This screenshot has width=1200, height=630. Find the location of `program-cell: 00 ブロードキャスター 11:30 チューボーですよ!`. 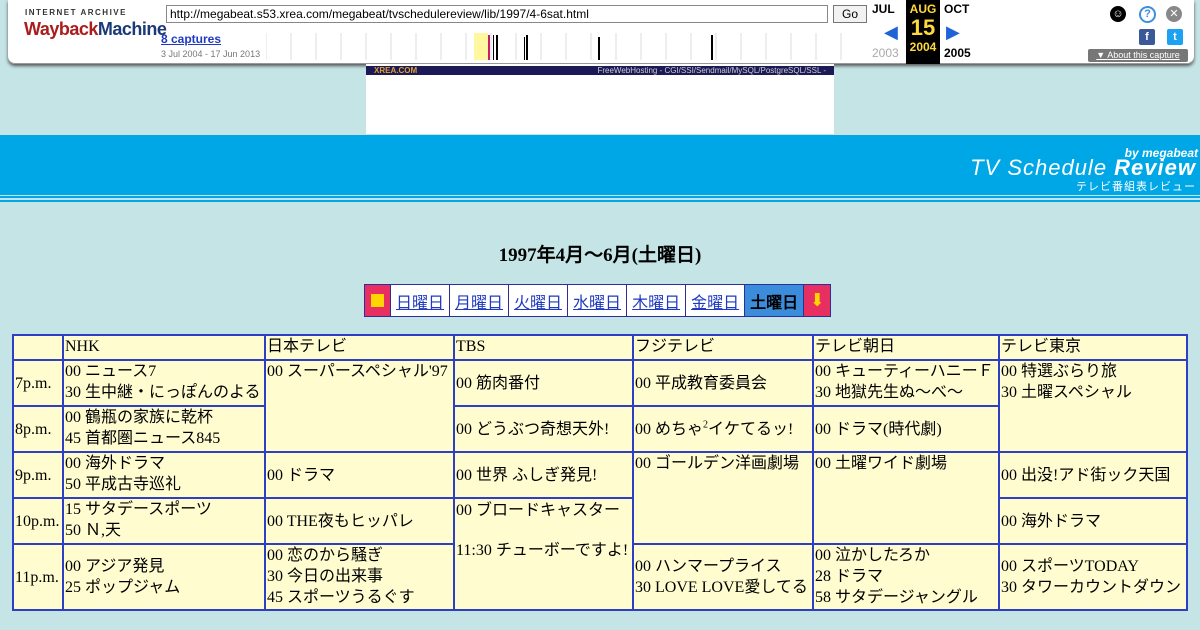

program-cell: 00 ブロードキャスター 11:30 チューボーですよ! is located at coordinates (543, 554).